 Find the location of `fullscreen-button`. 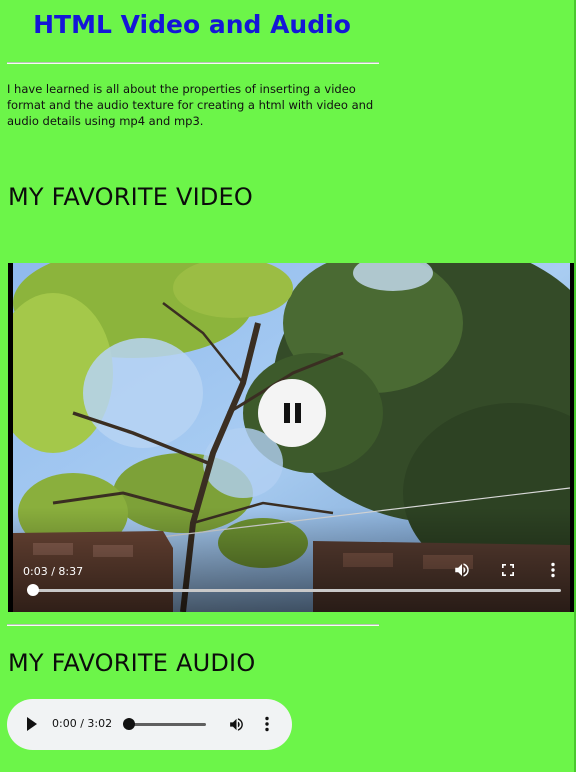

fullscreen-button is located at coordinates (508, 570).